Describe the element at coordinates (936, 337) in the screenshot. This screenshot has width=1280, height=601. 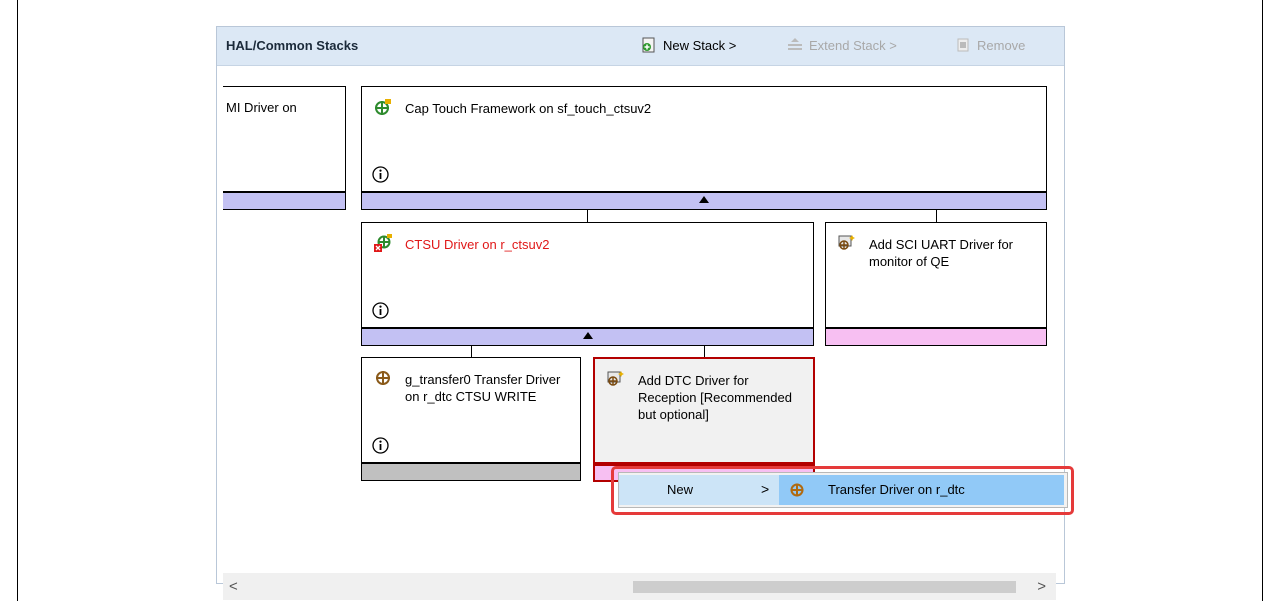
I see `block-add-sci-bar` at that location.